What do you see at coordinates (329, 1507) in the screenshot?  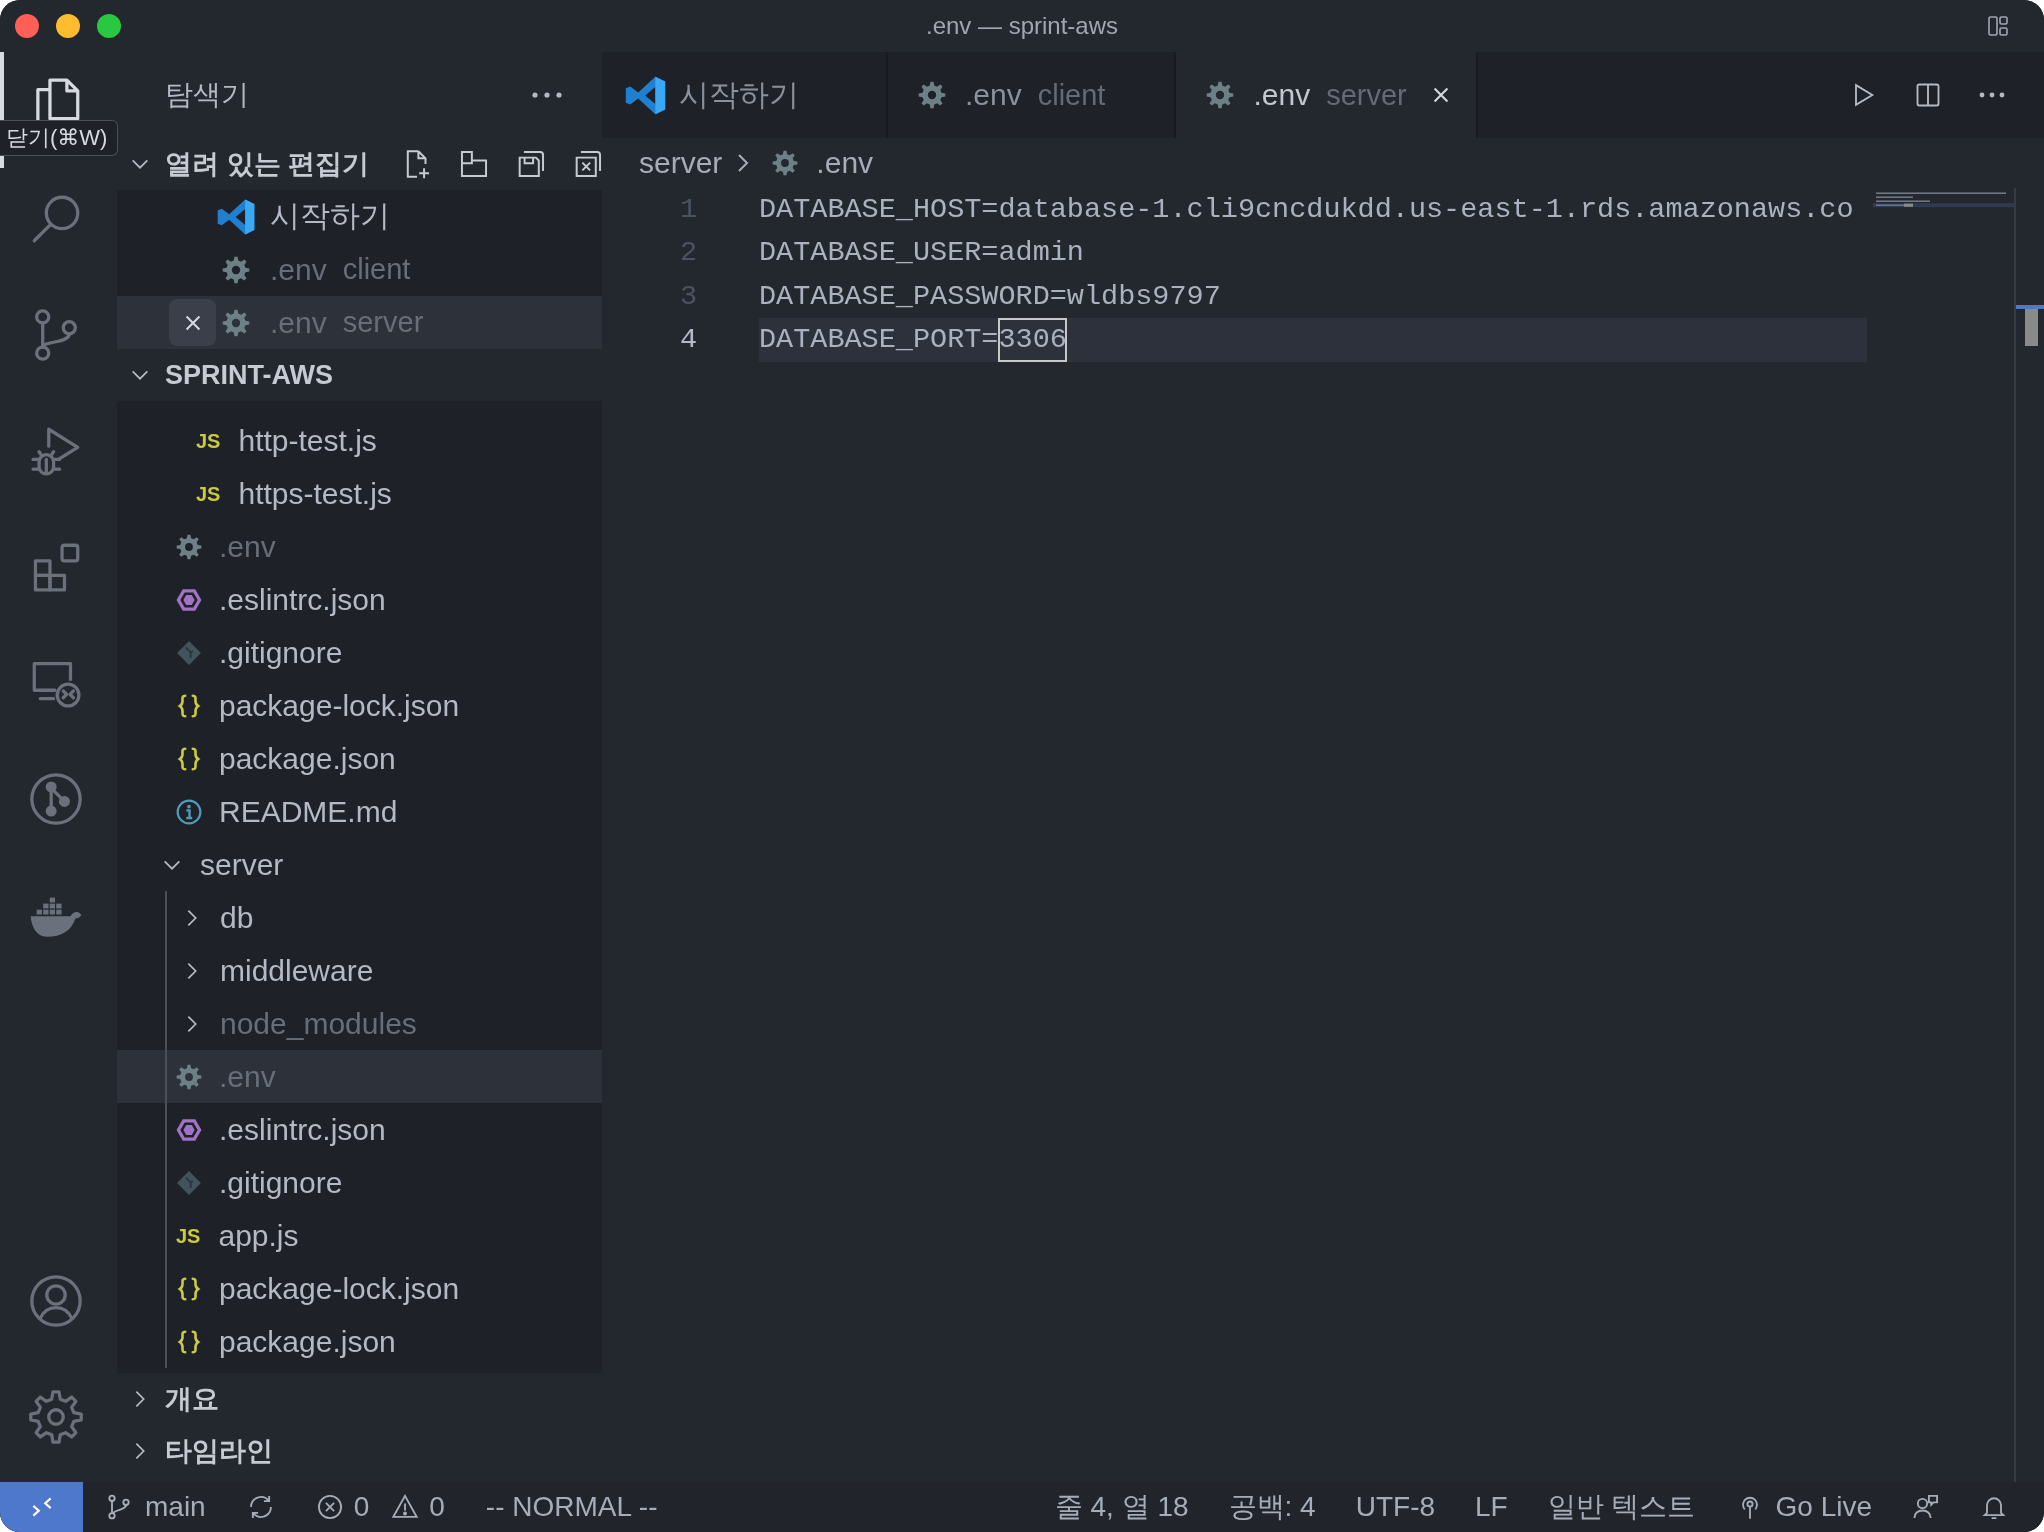 I see `error-icon` at bounding box center [329, 1507].